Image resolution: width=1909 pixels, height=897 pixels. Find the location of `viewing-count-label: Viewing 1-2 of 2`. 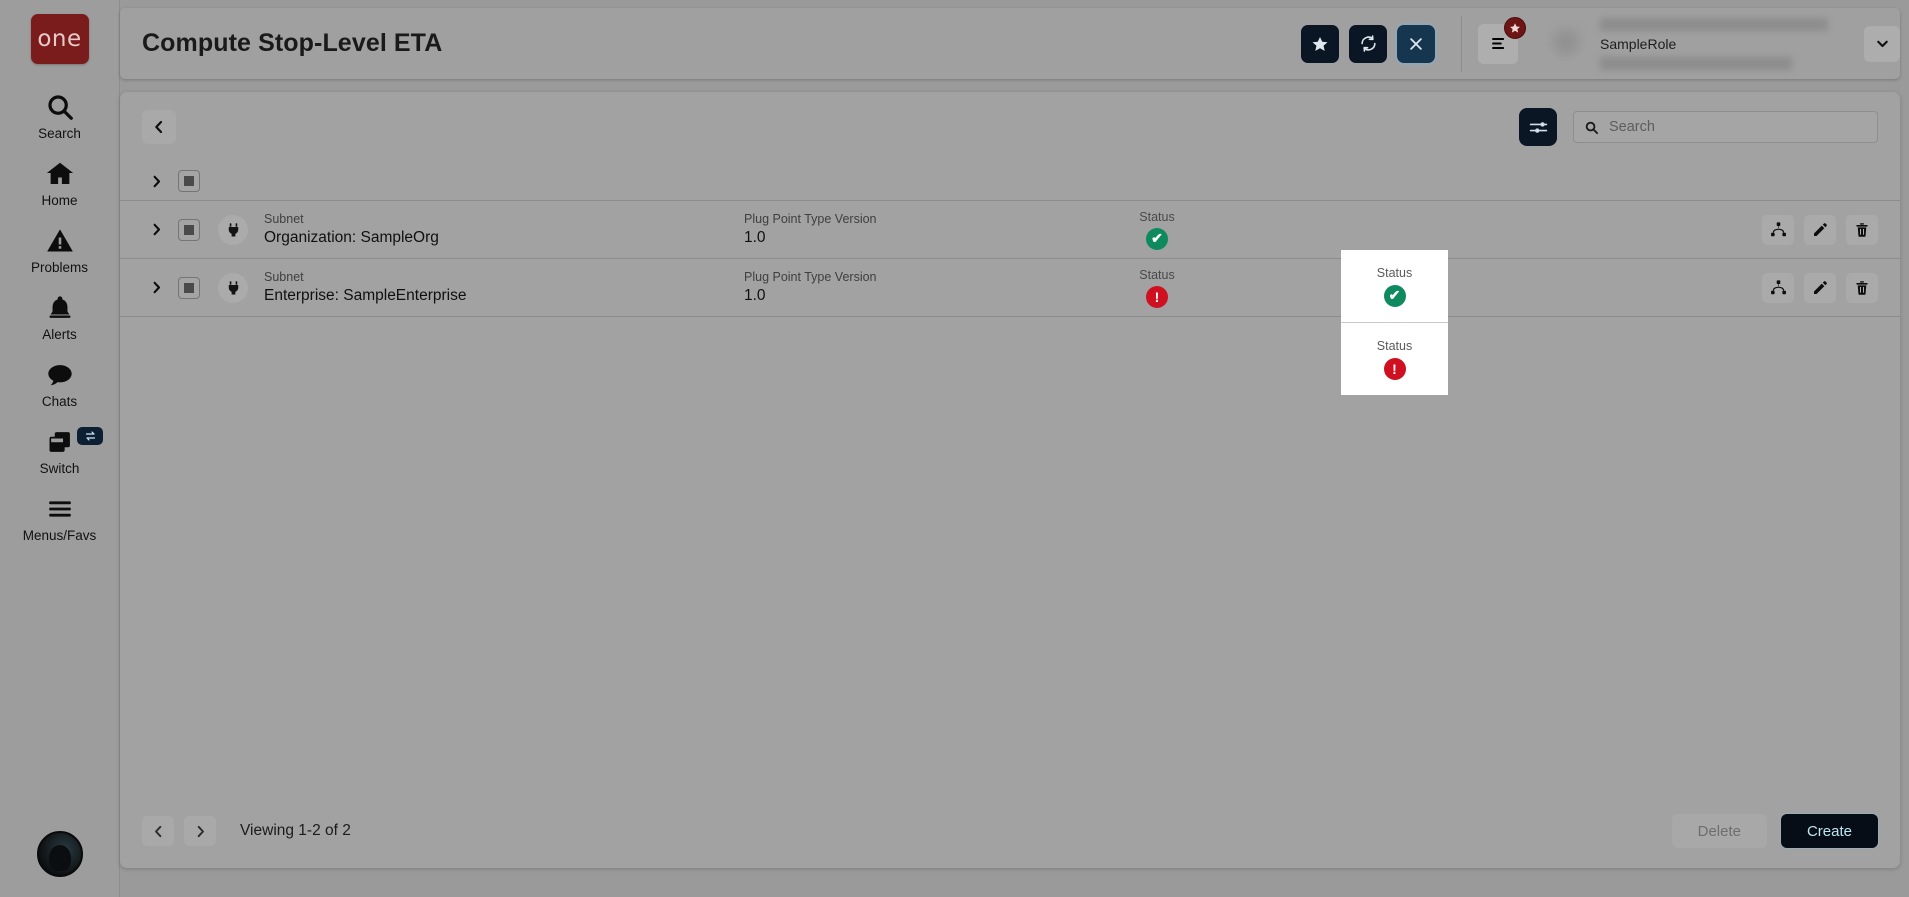

viewing-count-label: Viewing 1-2 of 2 is located at coordinates (295, 830).